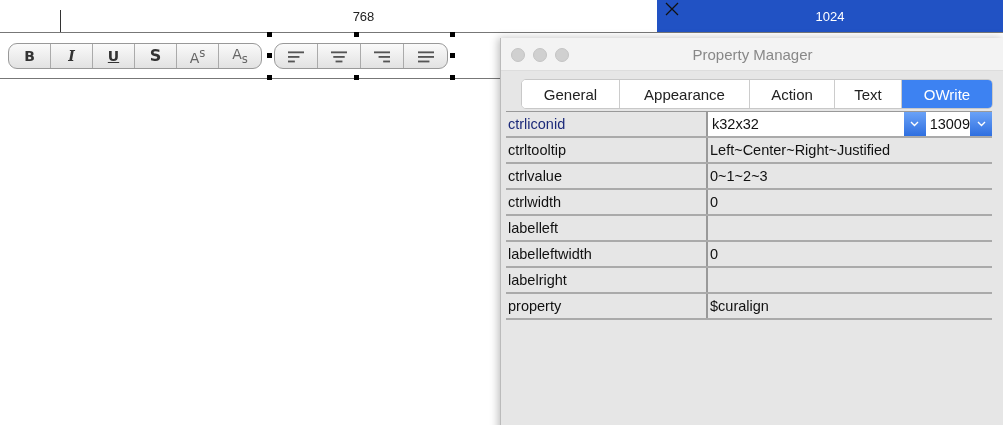 This screenshot has width=1003, height=425. Describe the element at coordinates (607, 150) in the screenshot. I see `property-name: ctrltooltip` at that location.